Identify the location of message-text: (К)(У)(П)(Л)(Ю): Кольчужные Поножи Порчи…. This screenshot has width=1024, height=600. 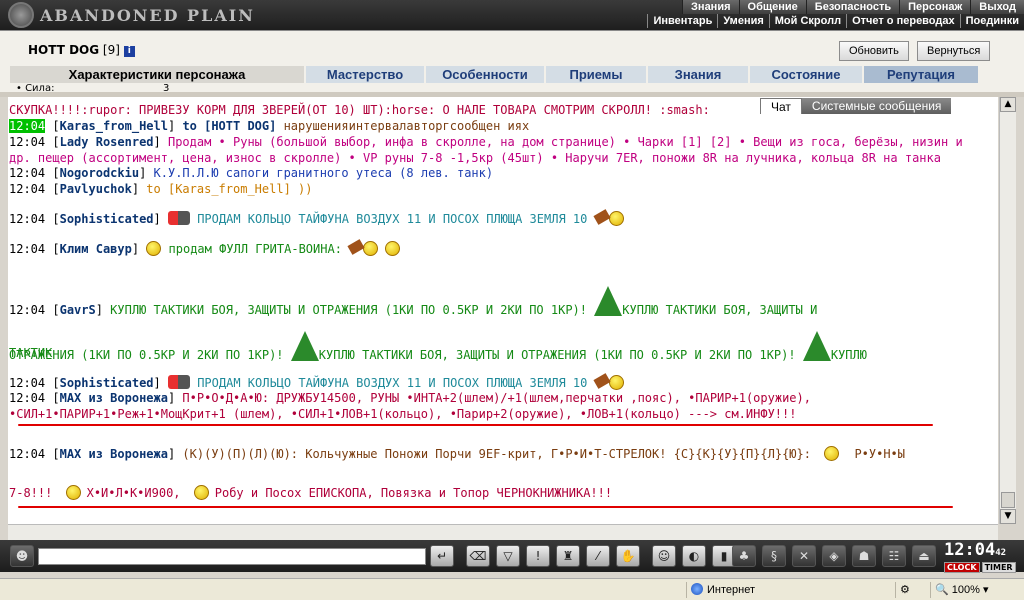
(493, 454).